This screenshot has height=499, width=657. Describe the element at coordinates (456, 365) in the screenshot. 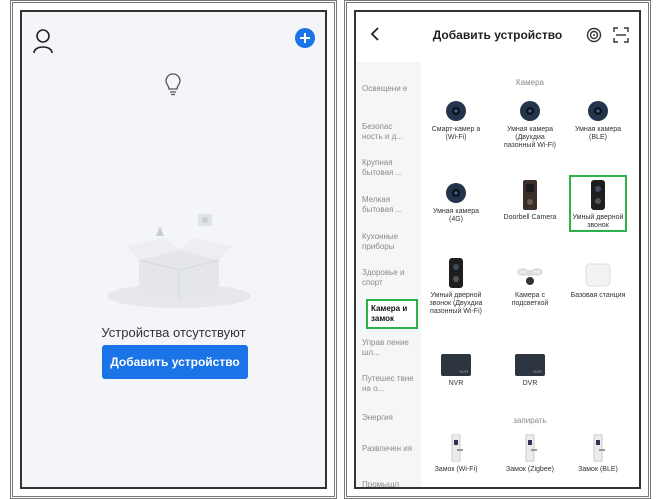

I see `nvr-icon: NVR` at that location.